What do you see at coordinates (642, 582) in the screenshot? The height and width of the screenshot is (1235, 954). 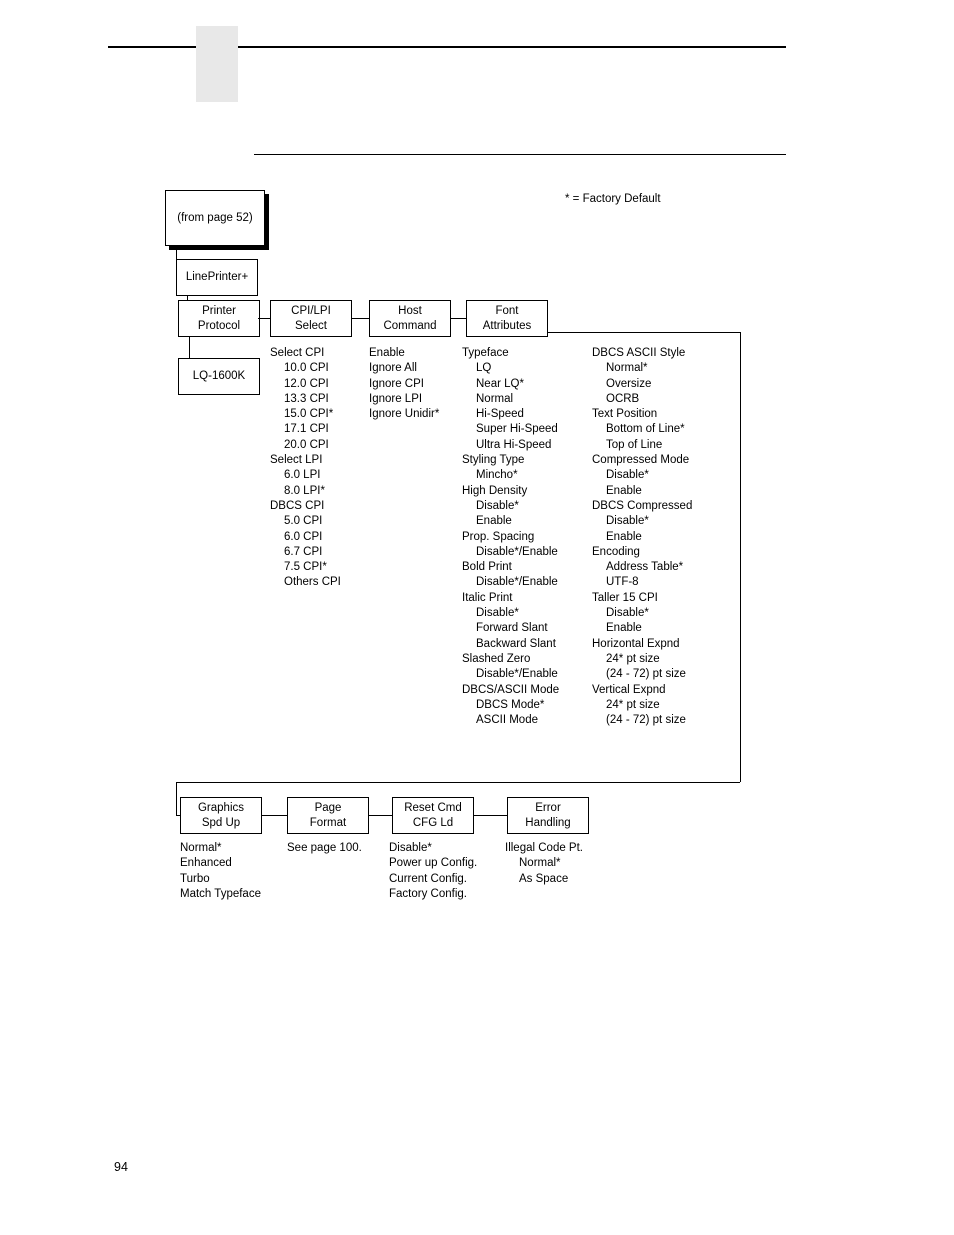 I see `menu-option: UTF-8` at bounding box center [642, 582].